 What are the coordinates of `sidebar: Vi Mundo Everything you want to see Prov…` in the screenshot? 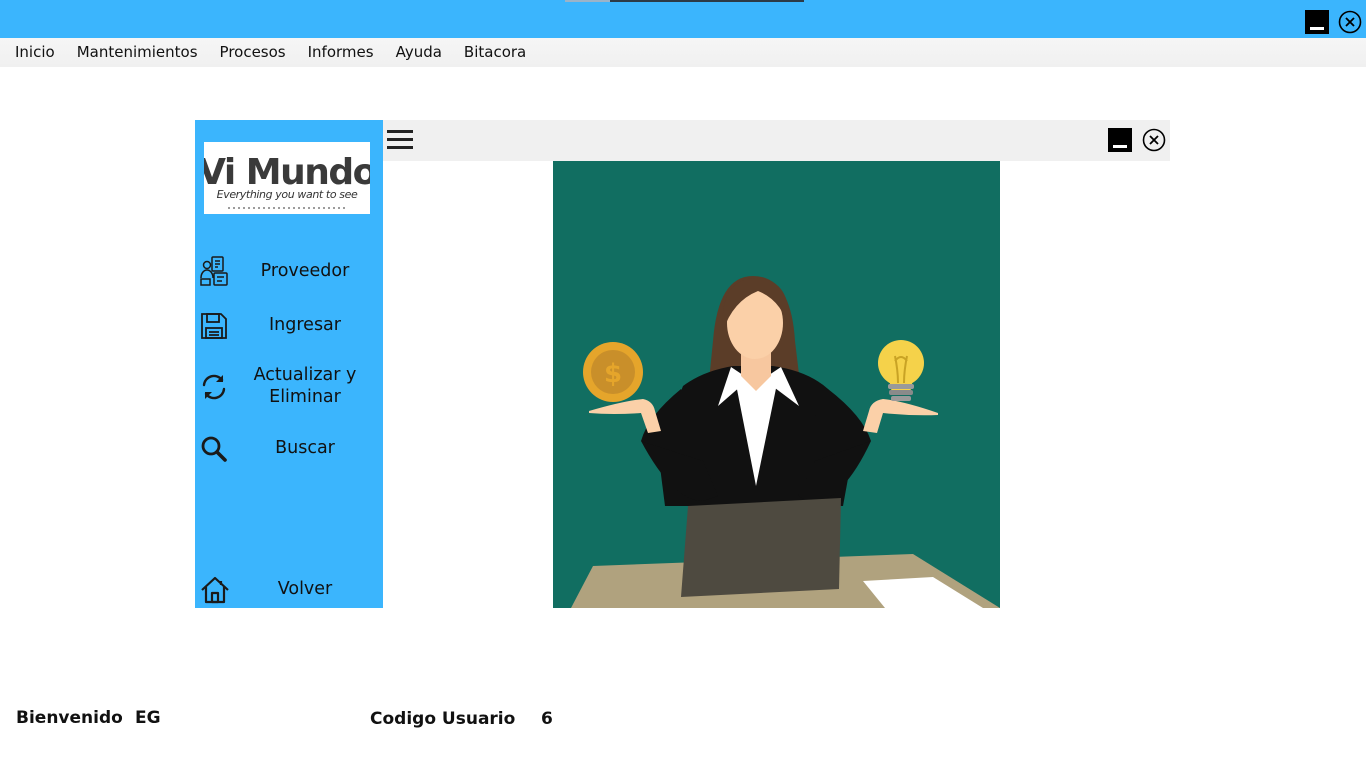 It's located at (289, 364).